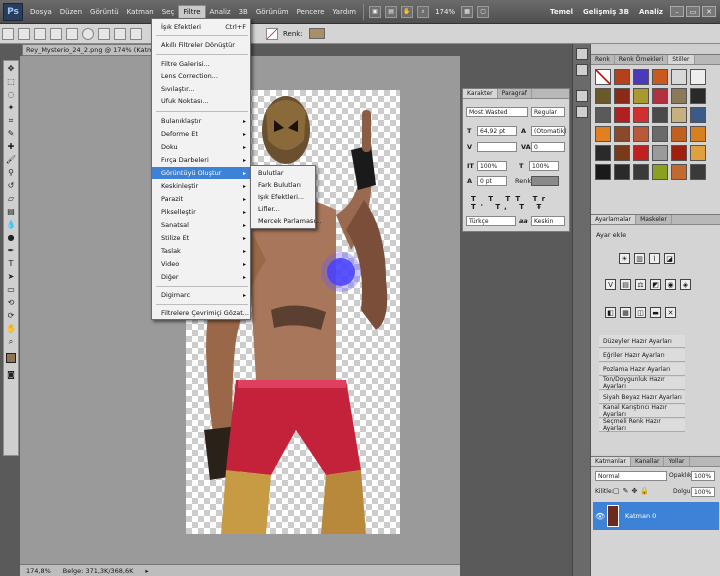  What do you see at coordinates (11, 328) in the screenshot?
I see `hand-tool-icon: ✋` at bounding box center [11, 328].